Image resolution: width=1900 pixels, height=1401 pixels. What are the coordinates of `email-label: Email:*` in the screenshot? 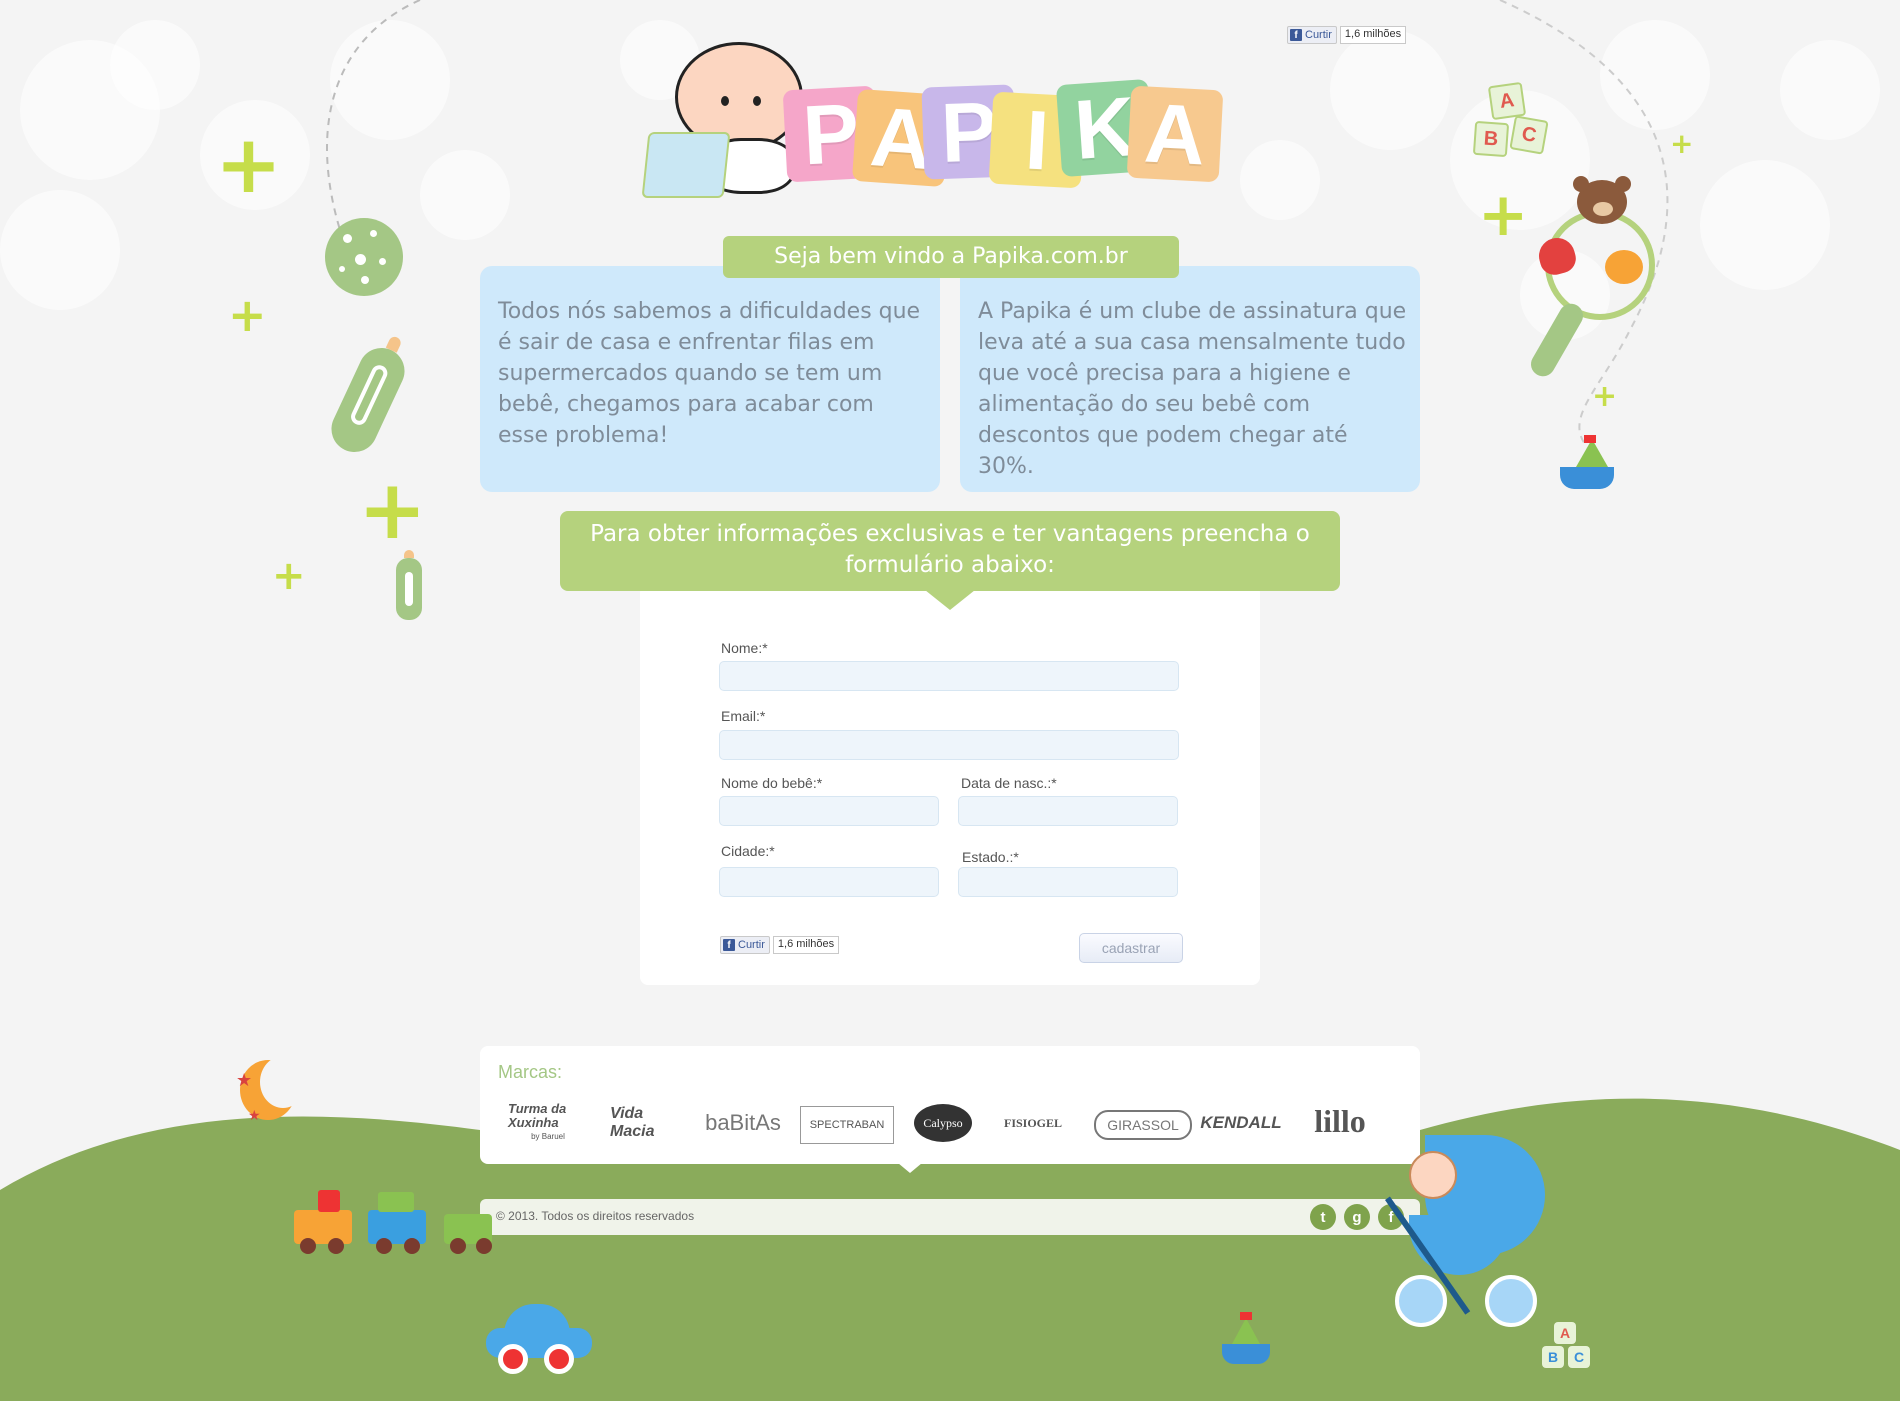 It's located at (743, 716).